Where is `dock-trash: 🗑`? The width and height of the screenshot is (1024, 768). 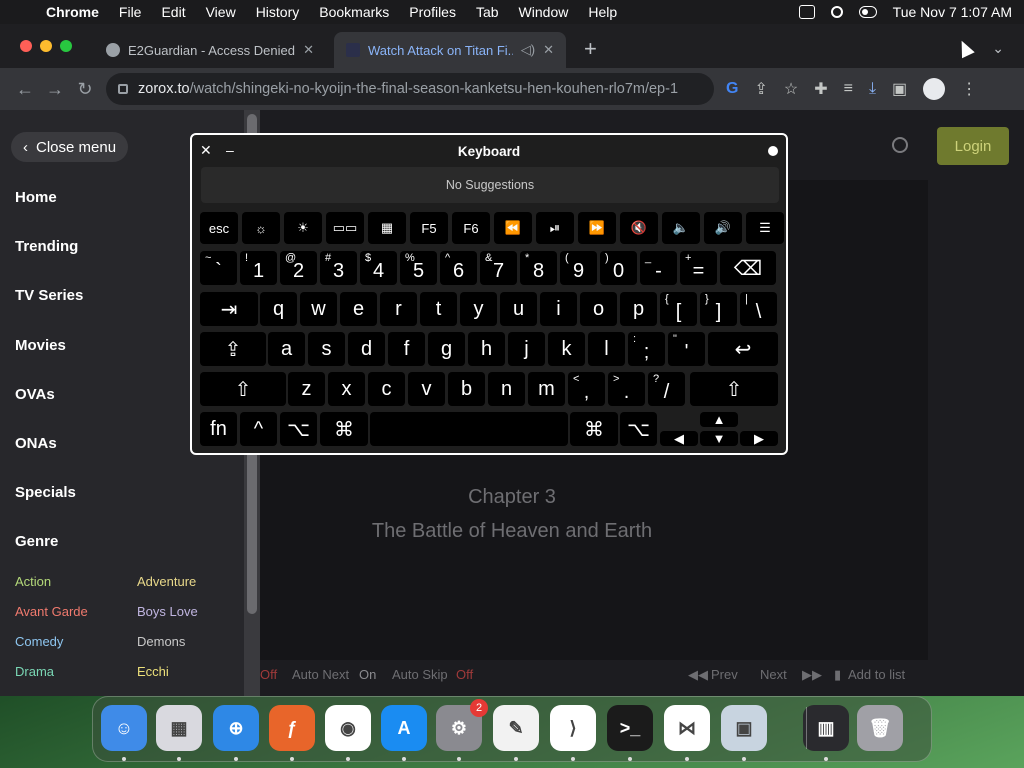 dock-trash: 🗑 is located at coordinates (880, 728).